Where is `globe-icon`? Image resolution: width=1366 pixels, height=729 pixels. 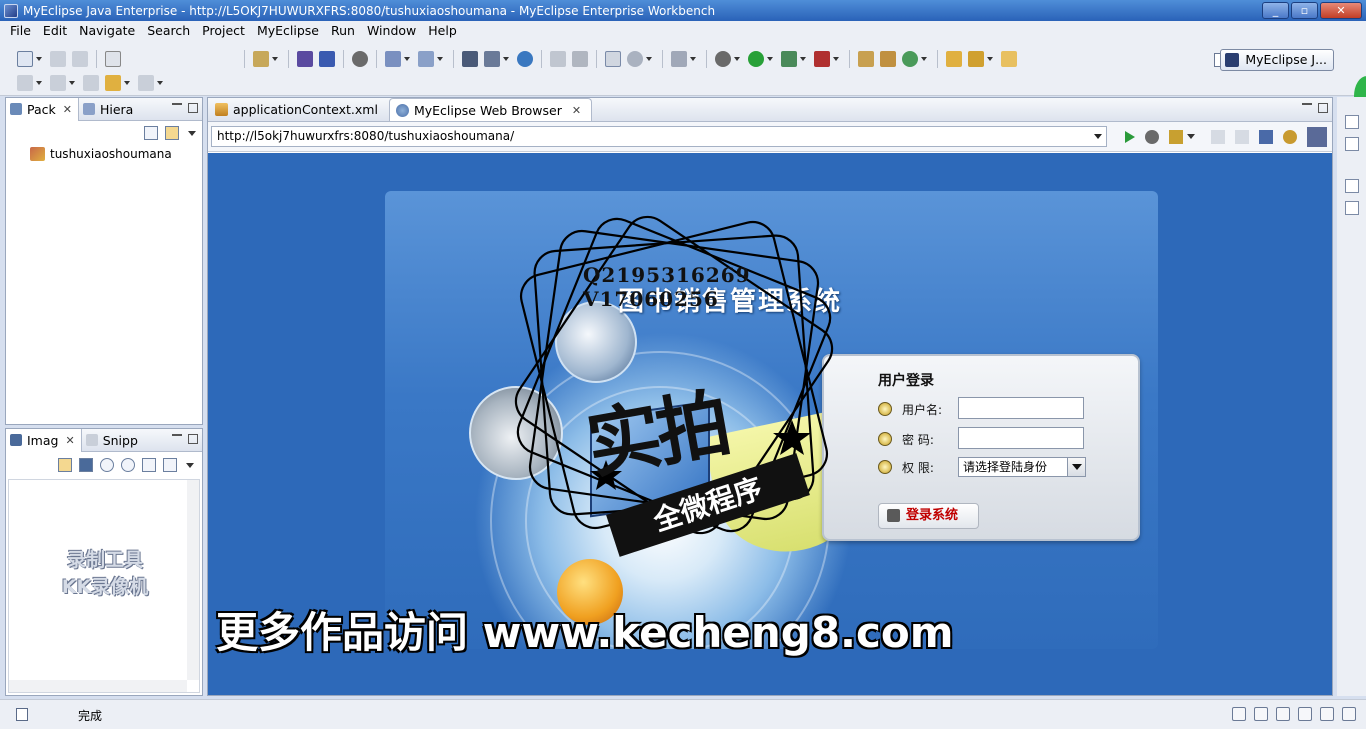 globe-icon is located at coordinates (525, 59).